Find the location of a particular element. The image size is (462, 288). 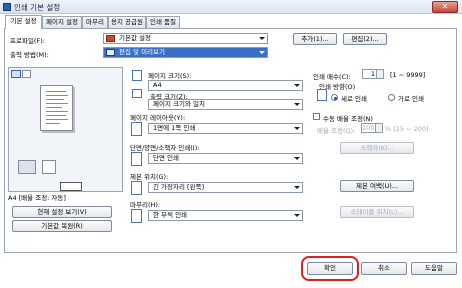

profile-select: 기본값 설정 is located at coordinates (185, 38).